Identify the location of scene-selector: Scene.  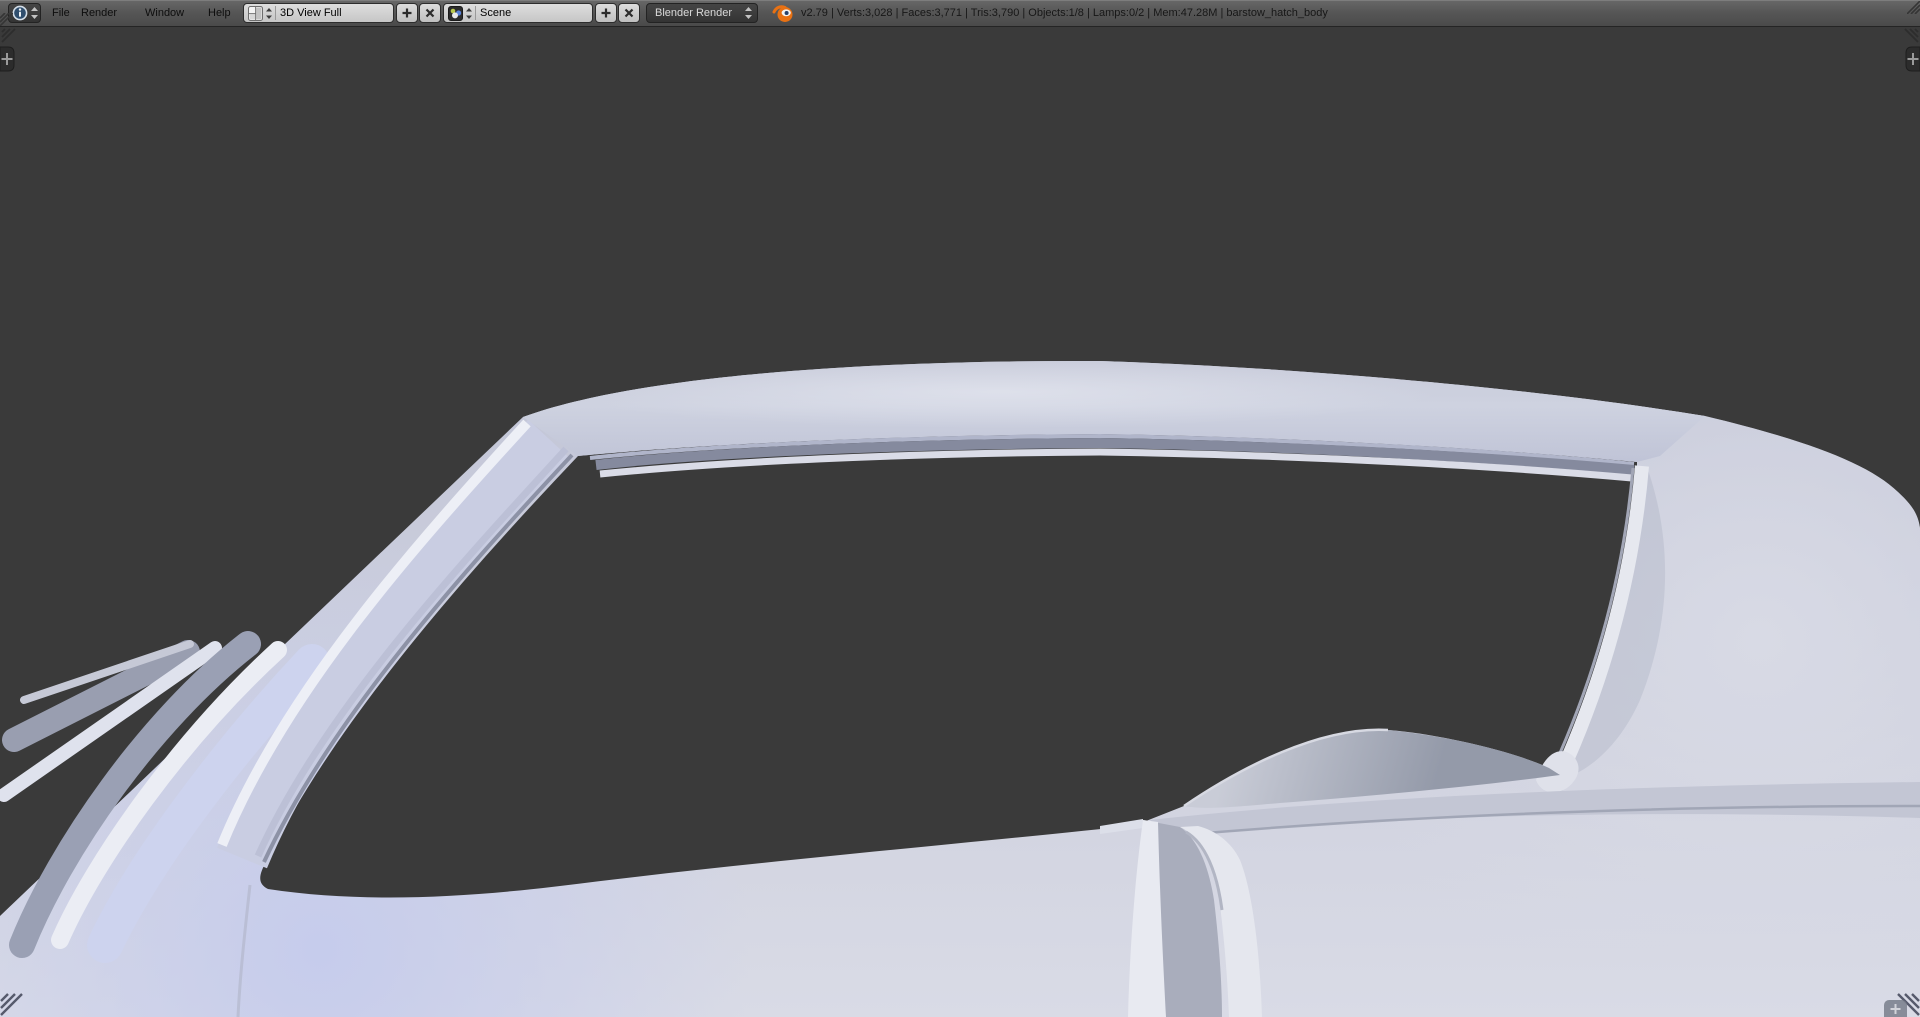
(518, 13).